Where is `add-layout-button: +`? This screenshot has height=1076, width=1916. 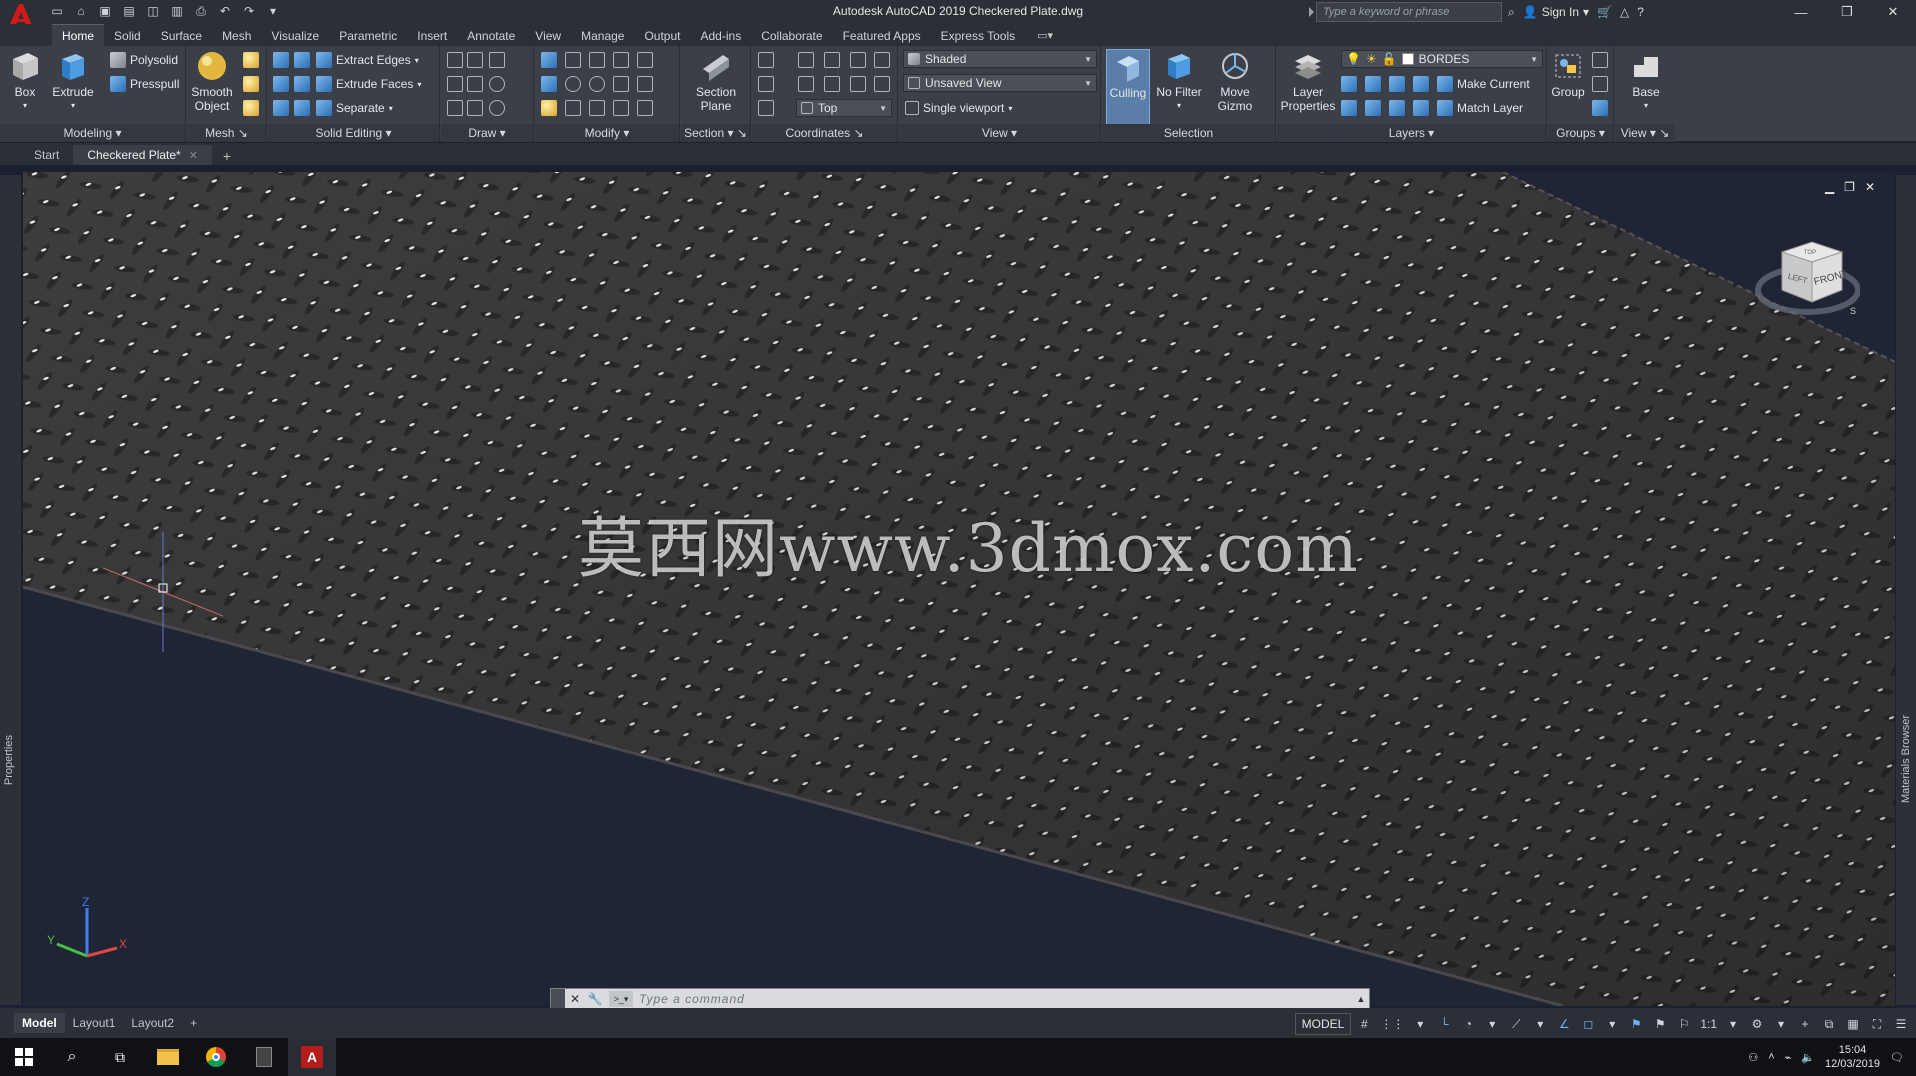
add-layout-button: + is located at coordinates (193, 1023).